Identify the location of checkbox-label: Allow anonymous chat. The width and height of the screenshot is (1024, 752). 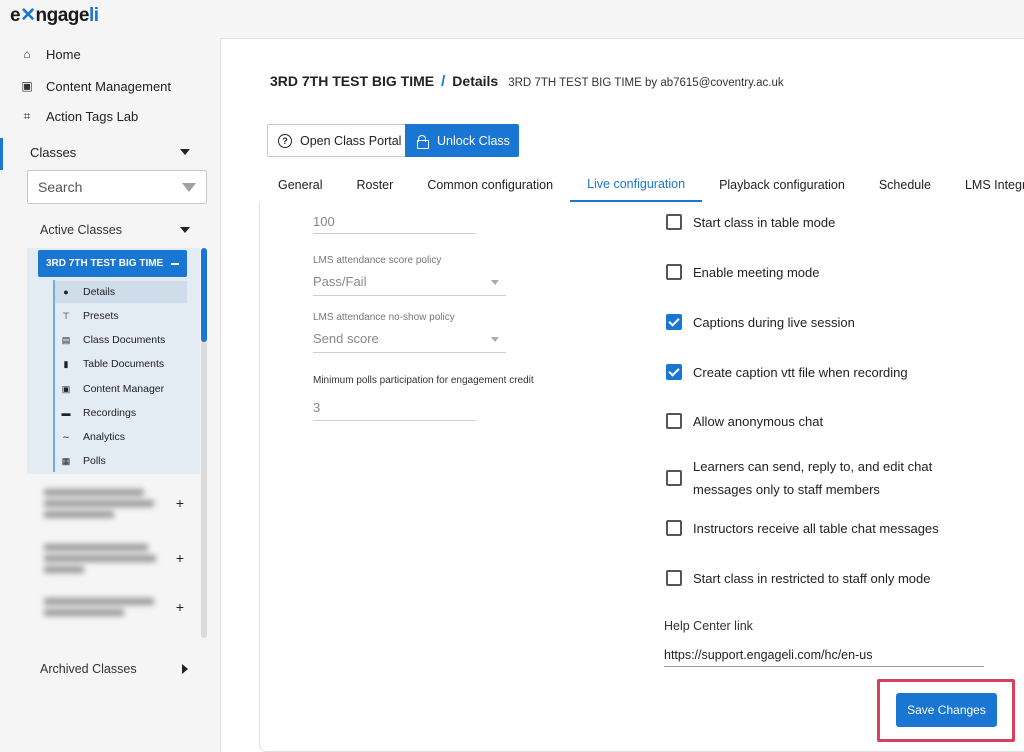
(758, 421).